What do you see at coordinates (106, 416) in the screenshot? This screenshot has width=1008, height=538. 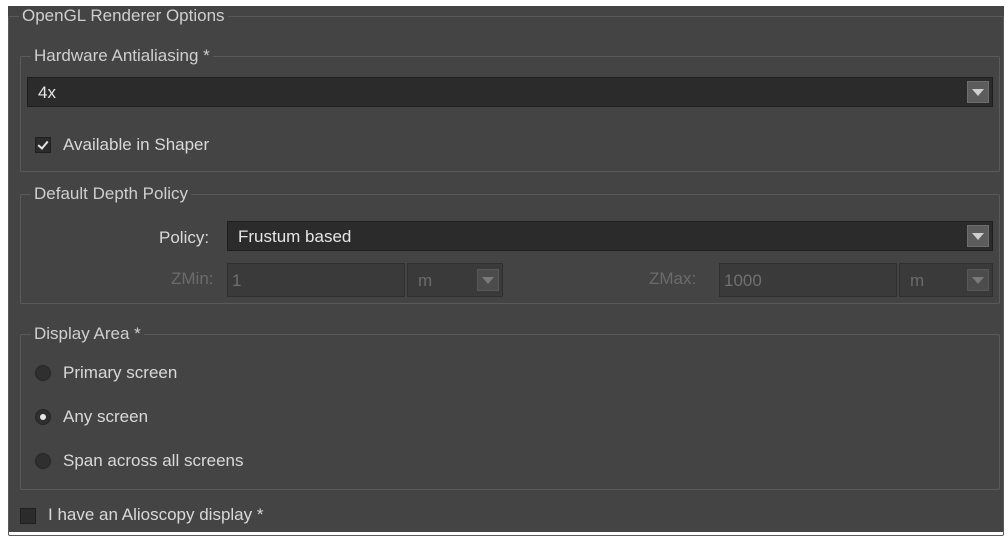 I see `radio-label: Any screen` at bounding box center [106, 416].